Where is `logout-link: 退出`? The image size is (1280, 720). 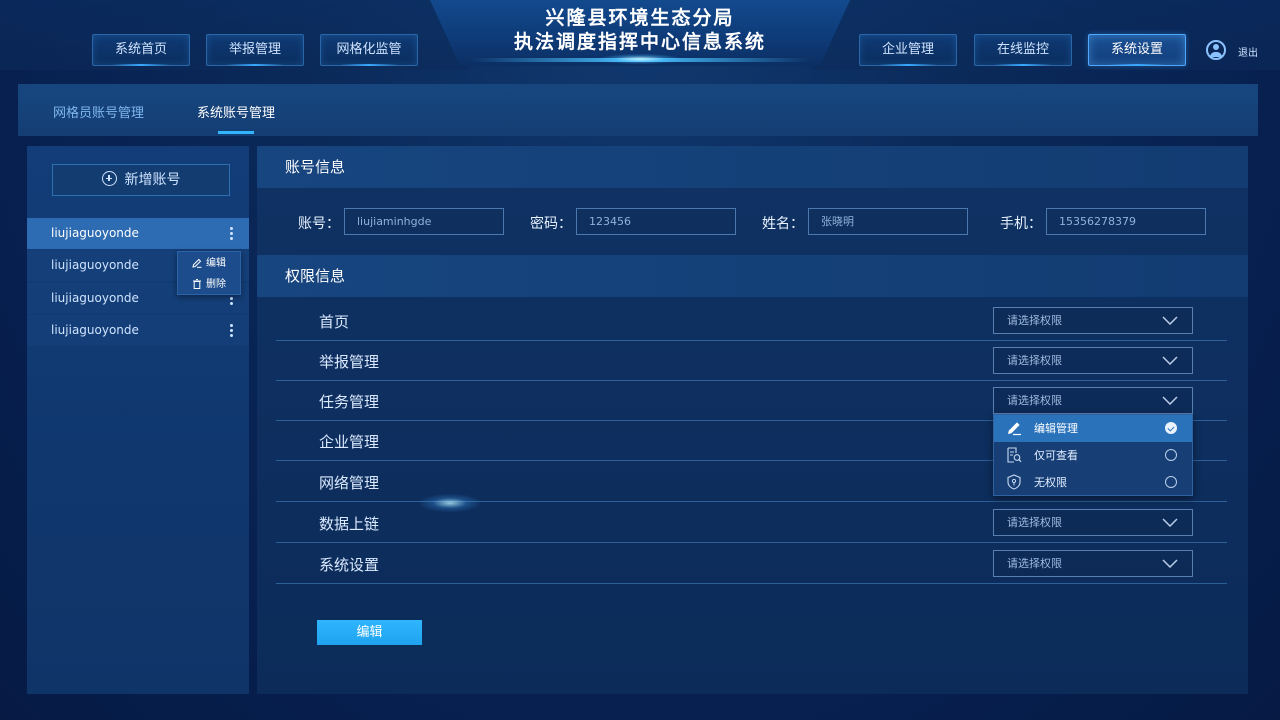 logout-link: 退出 is located at coordinates (1248, 51).